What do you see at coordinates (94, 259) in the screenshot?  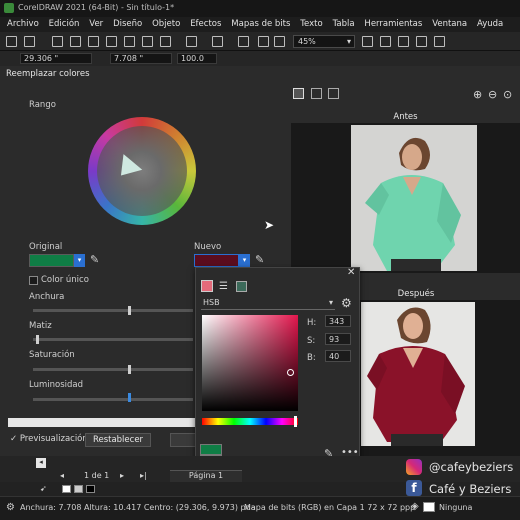 I see `original-eyedropper-icon: ✎` at bounding box center [94, 259].